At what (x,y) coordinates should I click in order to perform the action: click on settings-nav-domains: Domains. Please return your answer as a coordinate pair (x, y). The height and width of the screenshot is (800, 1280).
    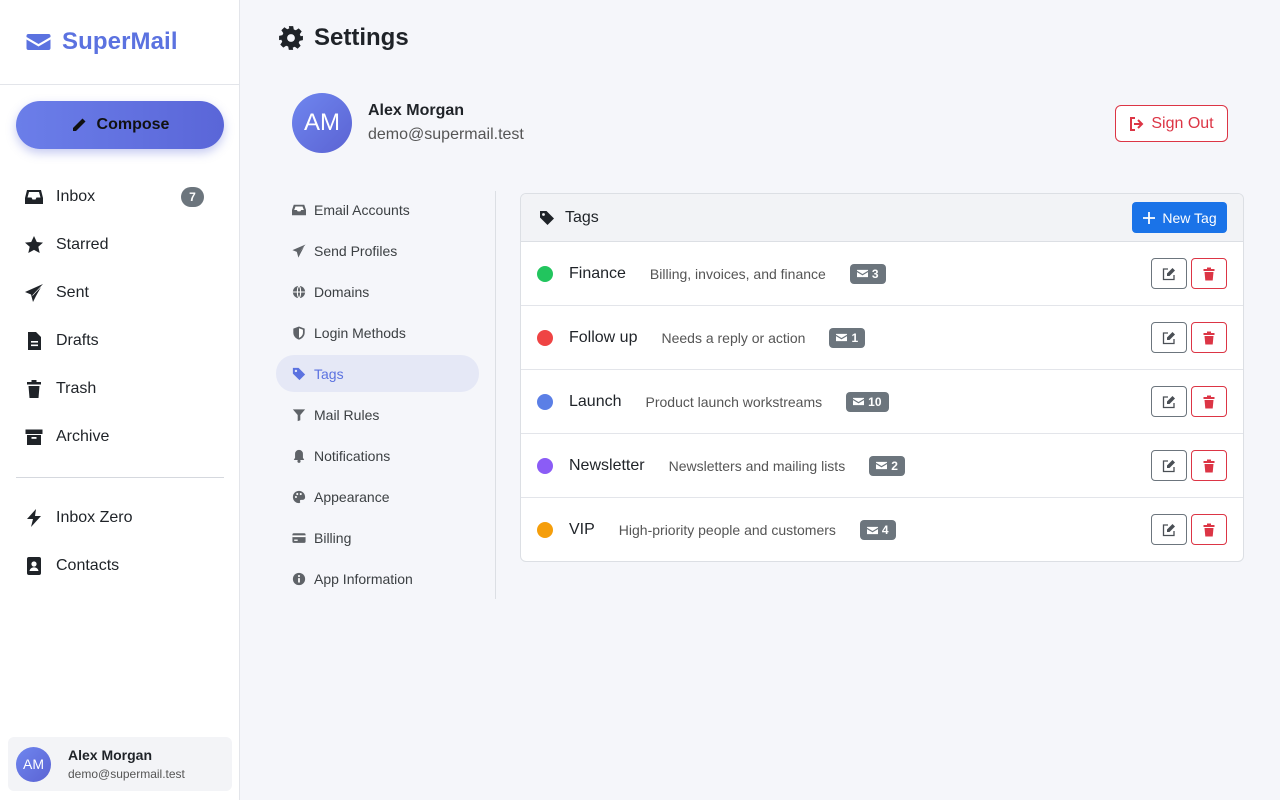
    Looking at the image, I should click on (377, 291).